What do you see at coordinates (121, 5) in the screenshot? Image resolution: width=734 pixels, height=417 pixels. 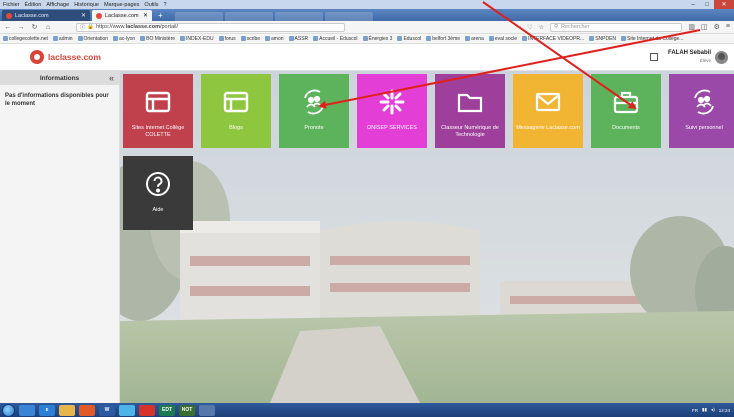 I see `menu-item-bookmarks: Marque-pages` at bounding box center [121, 5].